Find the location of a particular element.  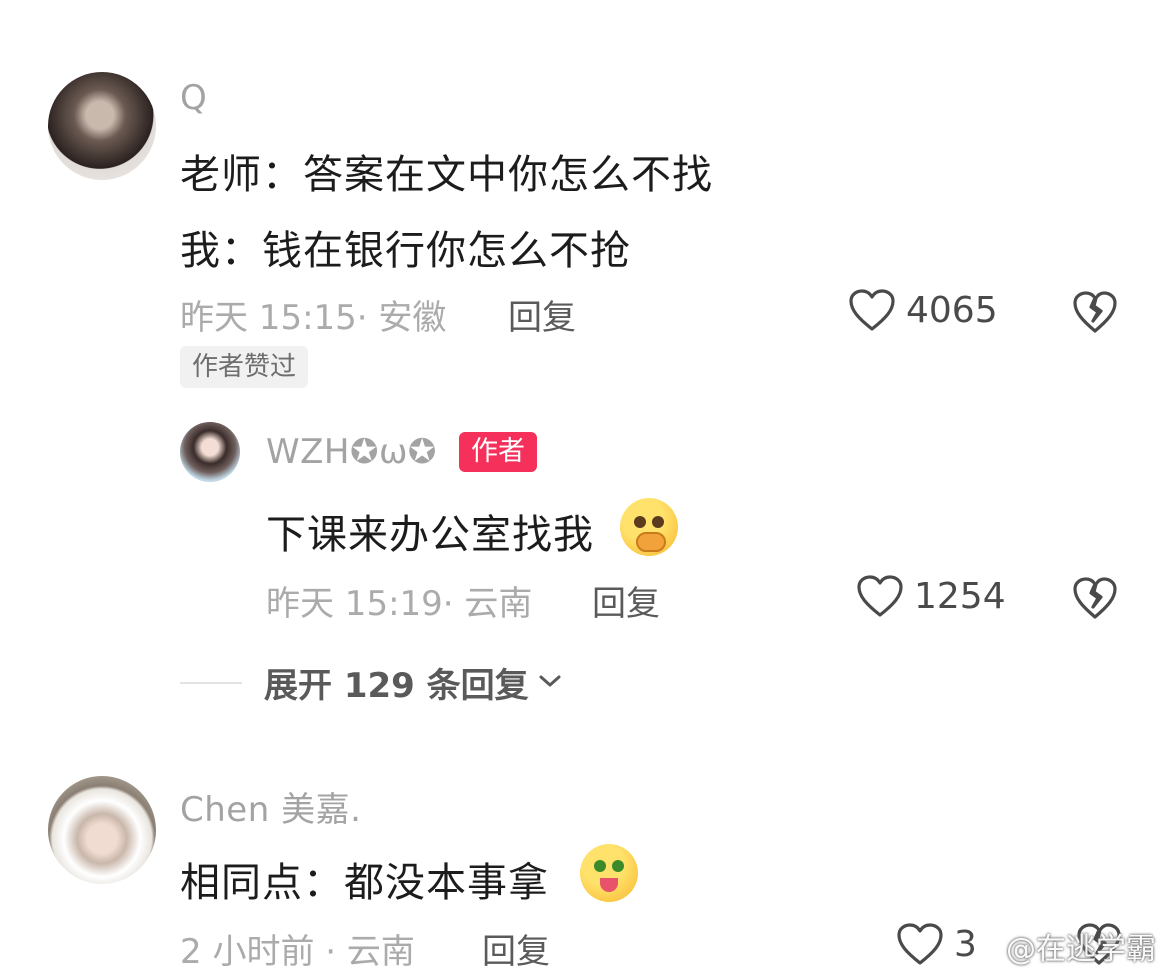

like-count: 4065 is located at coordinates (952, 310).